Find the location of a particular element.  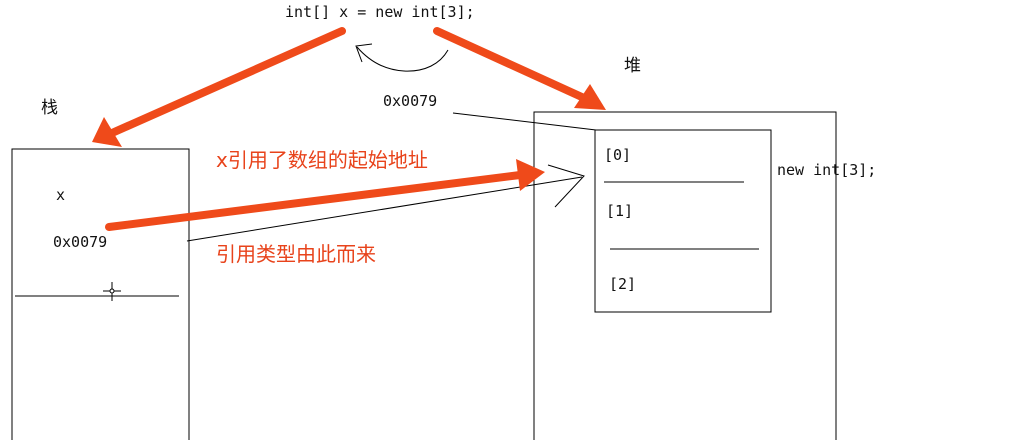

heap-label: 堆 is located at coordinates (632, 66).